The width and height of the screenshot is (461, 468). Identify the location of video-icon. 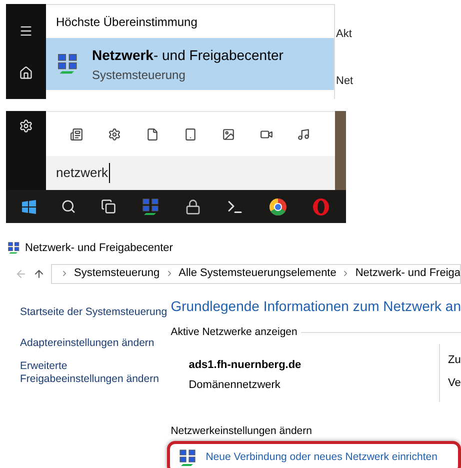
(266, 134).